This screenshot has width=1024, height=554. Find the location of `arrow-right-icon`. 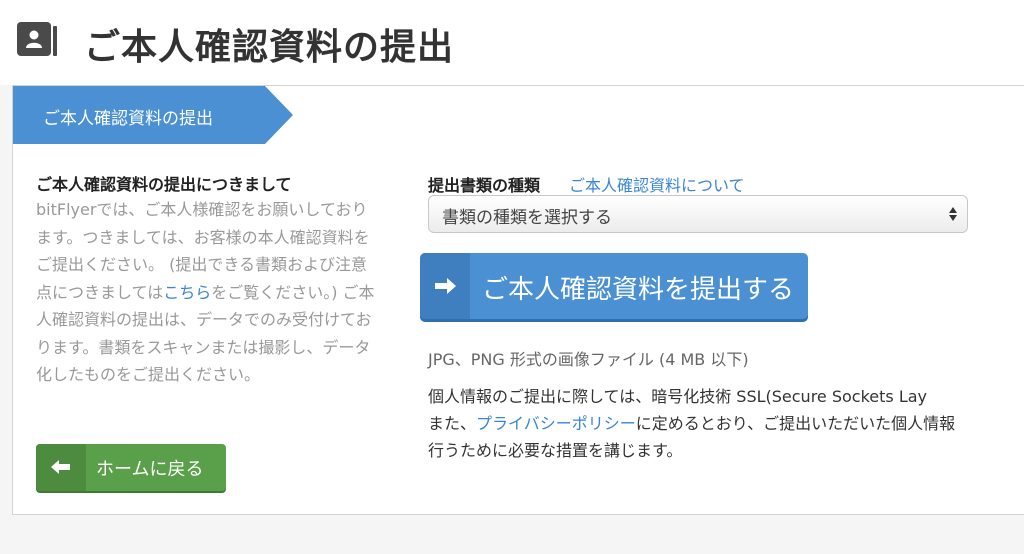

arrow-right-icon is located at coordinates (445, 286).